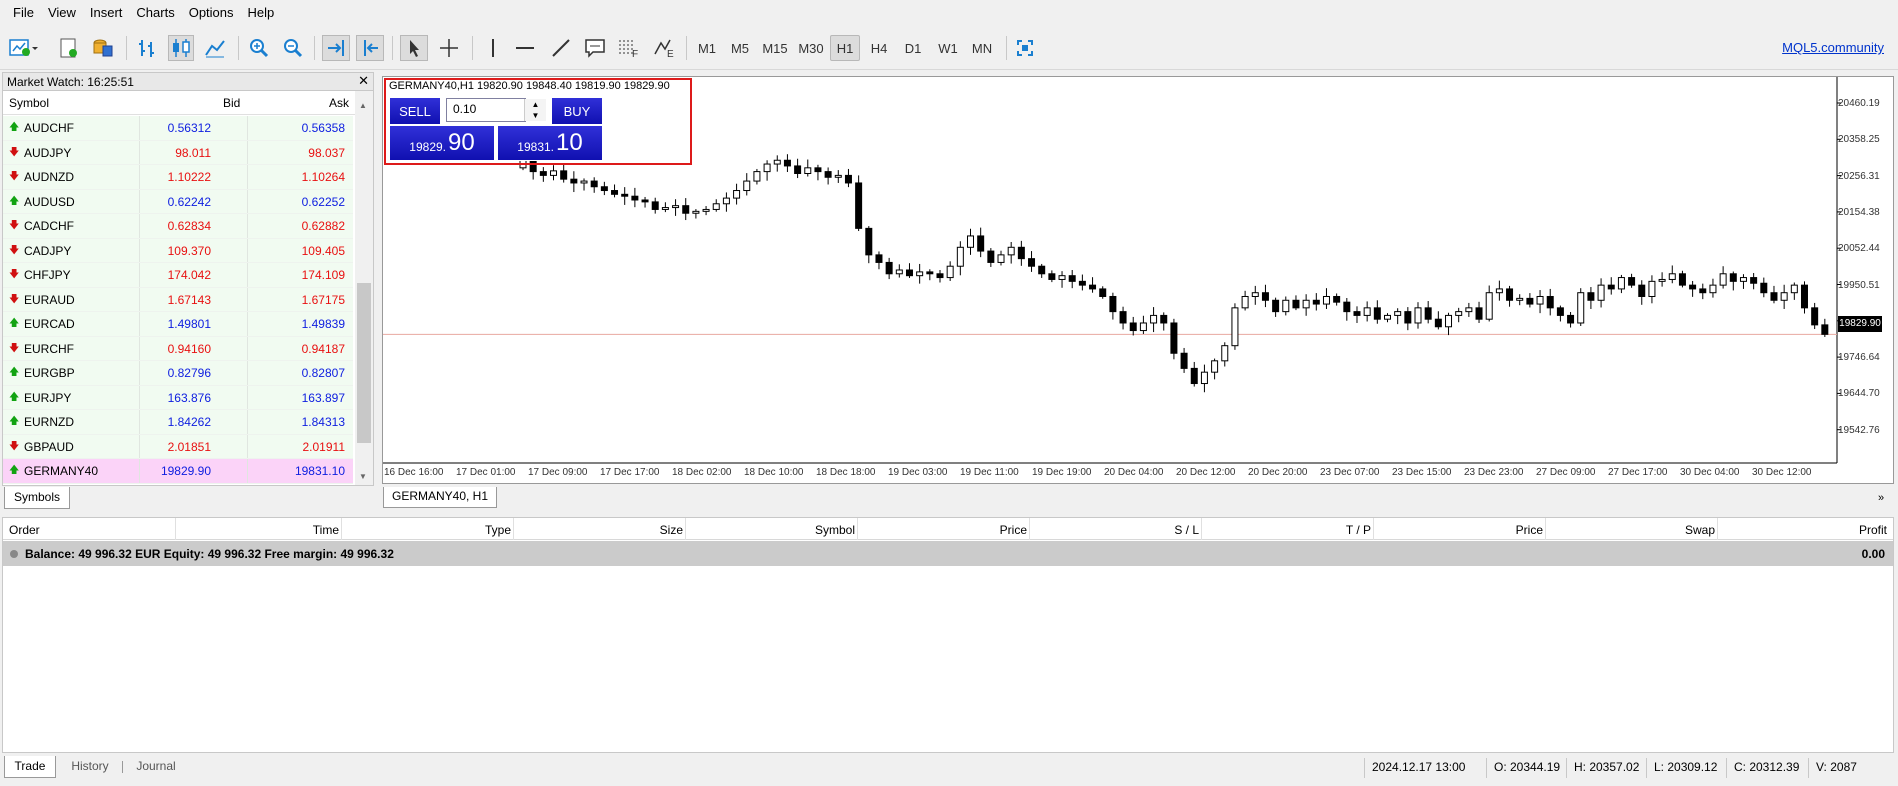  What do you see at coordinates (189, 275) in the screenshot?
I see `bid-price: 174.042` at bounding box center [189, 275].